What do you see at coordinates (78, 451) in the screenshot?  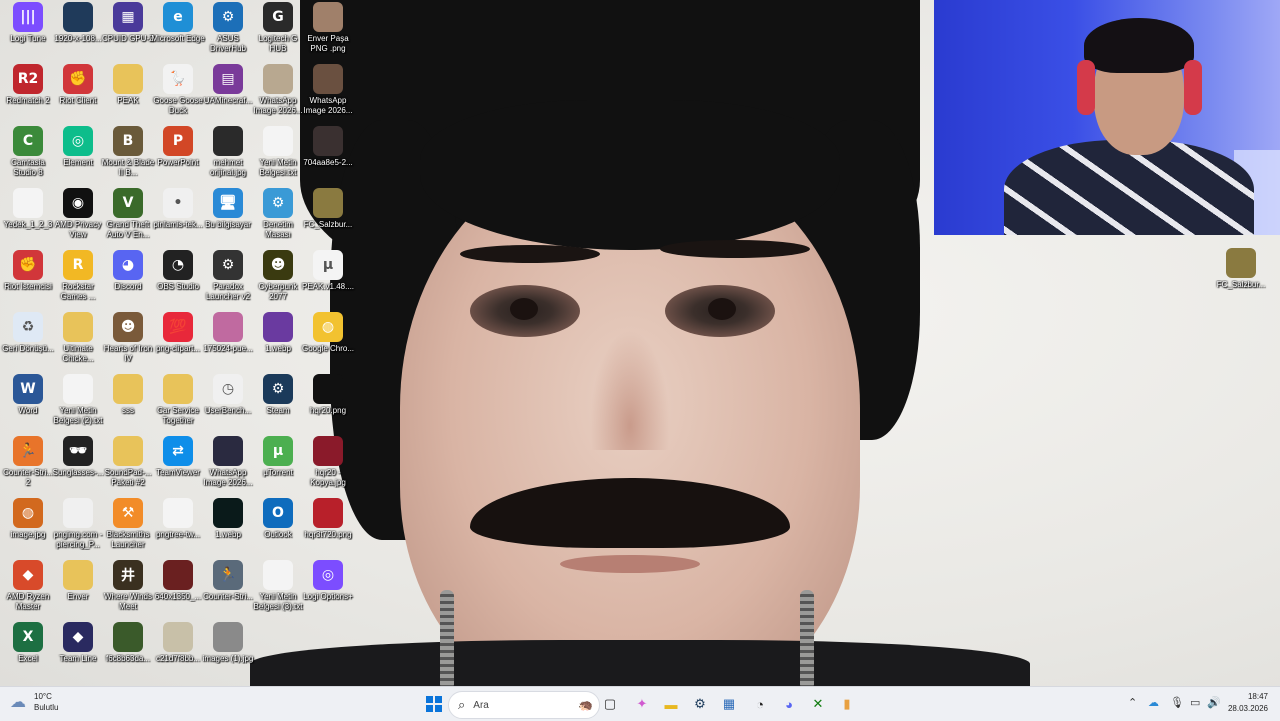 I see `image-file-icon: 🕶` at bounding box center [78, 451].